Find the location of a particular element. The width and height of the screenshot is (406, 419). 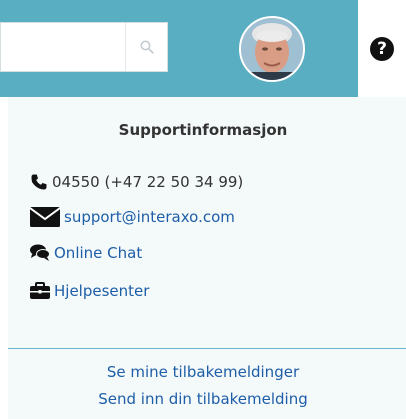

help-glyph: ? is located at coordinates (382, 48).